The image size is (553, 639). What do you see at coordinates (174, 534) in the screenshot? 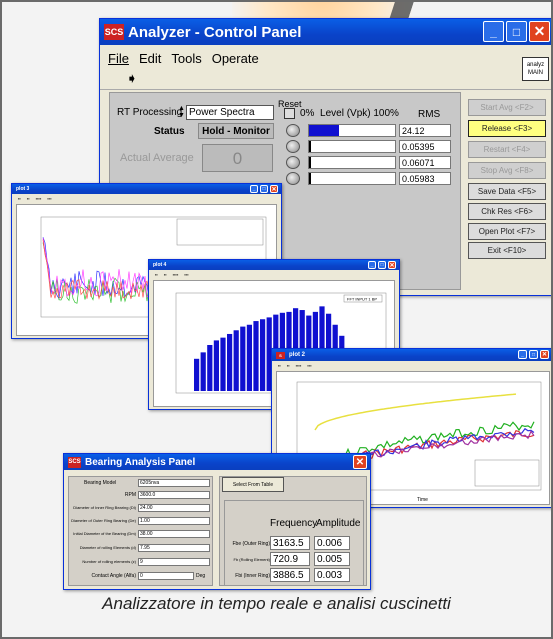
I see `initial-diameter-field: 38.00` at bounding box center [174, 534].